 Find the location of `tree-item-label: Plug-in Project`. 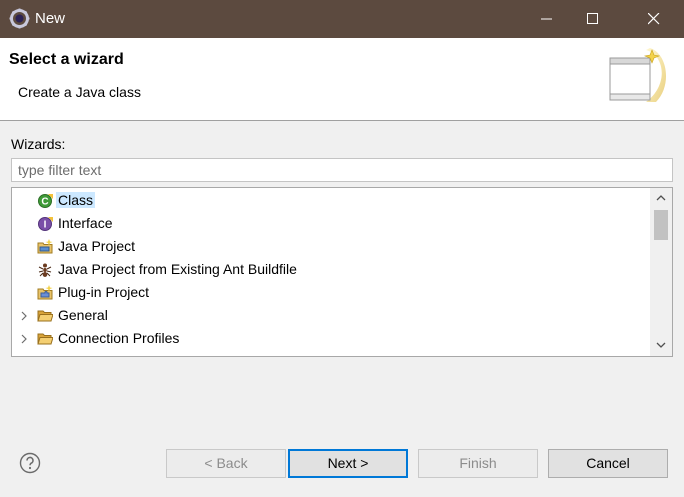

tree-item-label: Plug-in Project is located at coordinates (104, 292).